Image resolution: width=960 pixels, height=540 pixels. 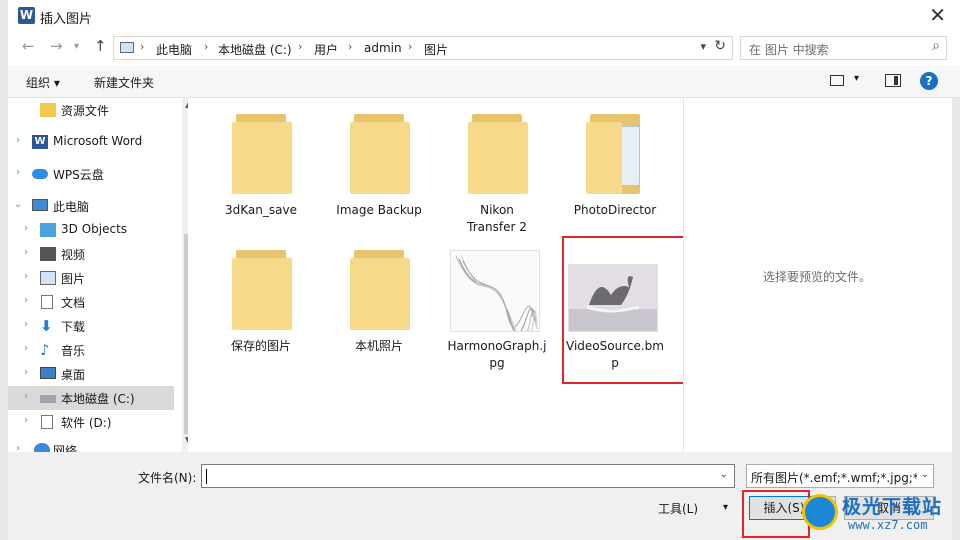 I want to click on breadcrumb-admin: admin, so click(x=383, y=48).